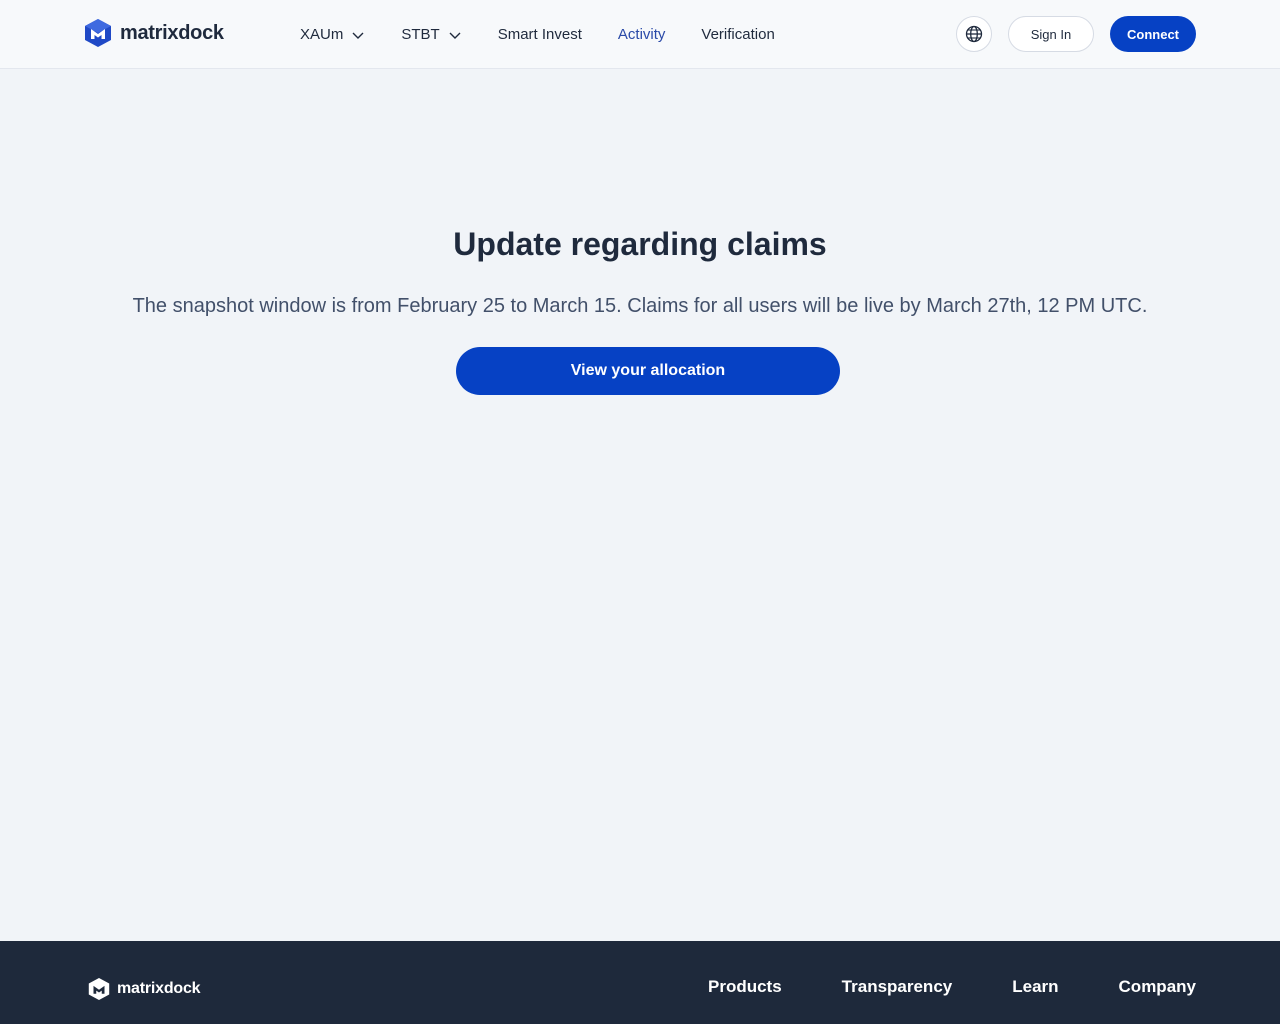  What do you see at coordinates (648, 371) in the screenshot?
I see `view-allocation-button: View your allocation` at bounding box center [648, 371].